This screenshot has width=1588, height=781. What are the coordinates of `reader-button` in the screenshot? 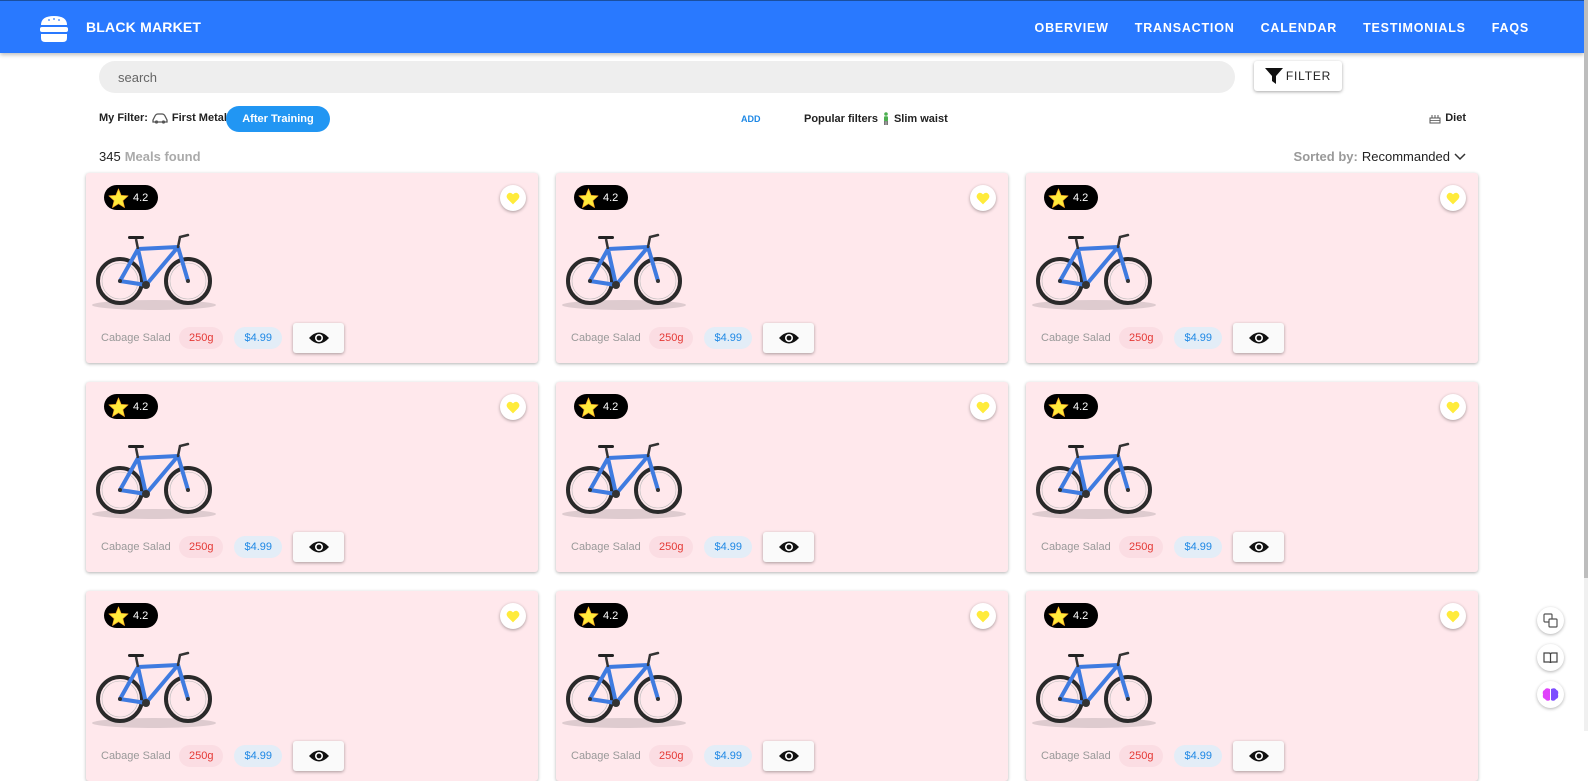 It's located at (1550, 657).